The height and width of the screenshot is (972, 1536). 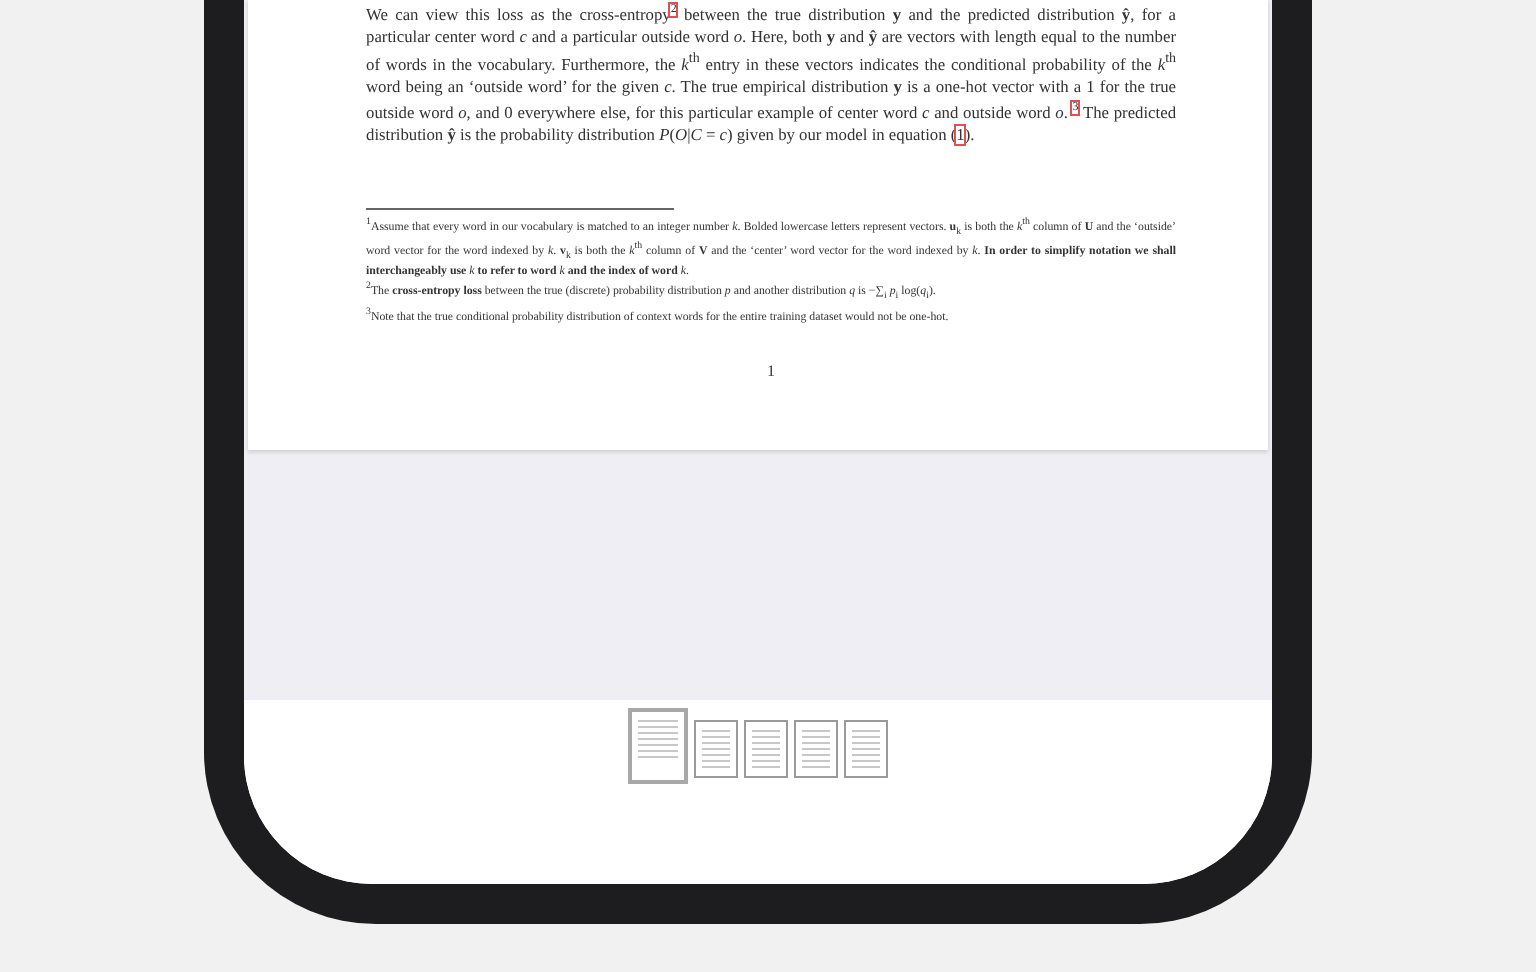 What do you see at coordinates (673, 10) in the screenshot?
I see `reference-link: 2` at bounding box center [673, 10].